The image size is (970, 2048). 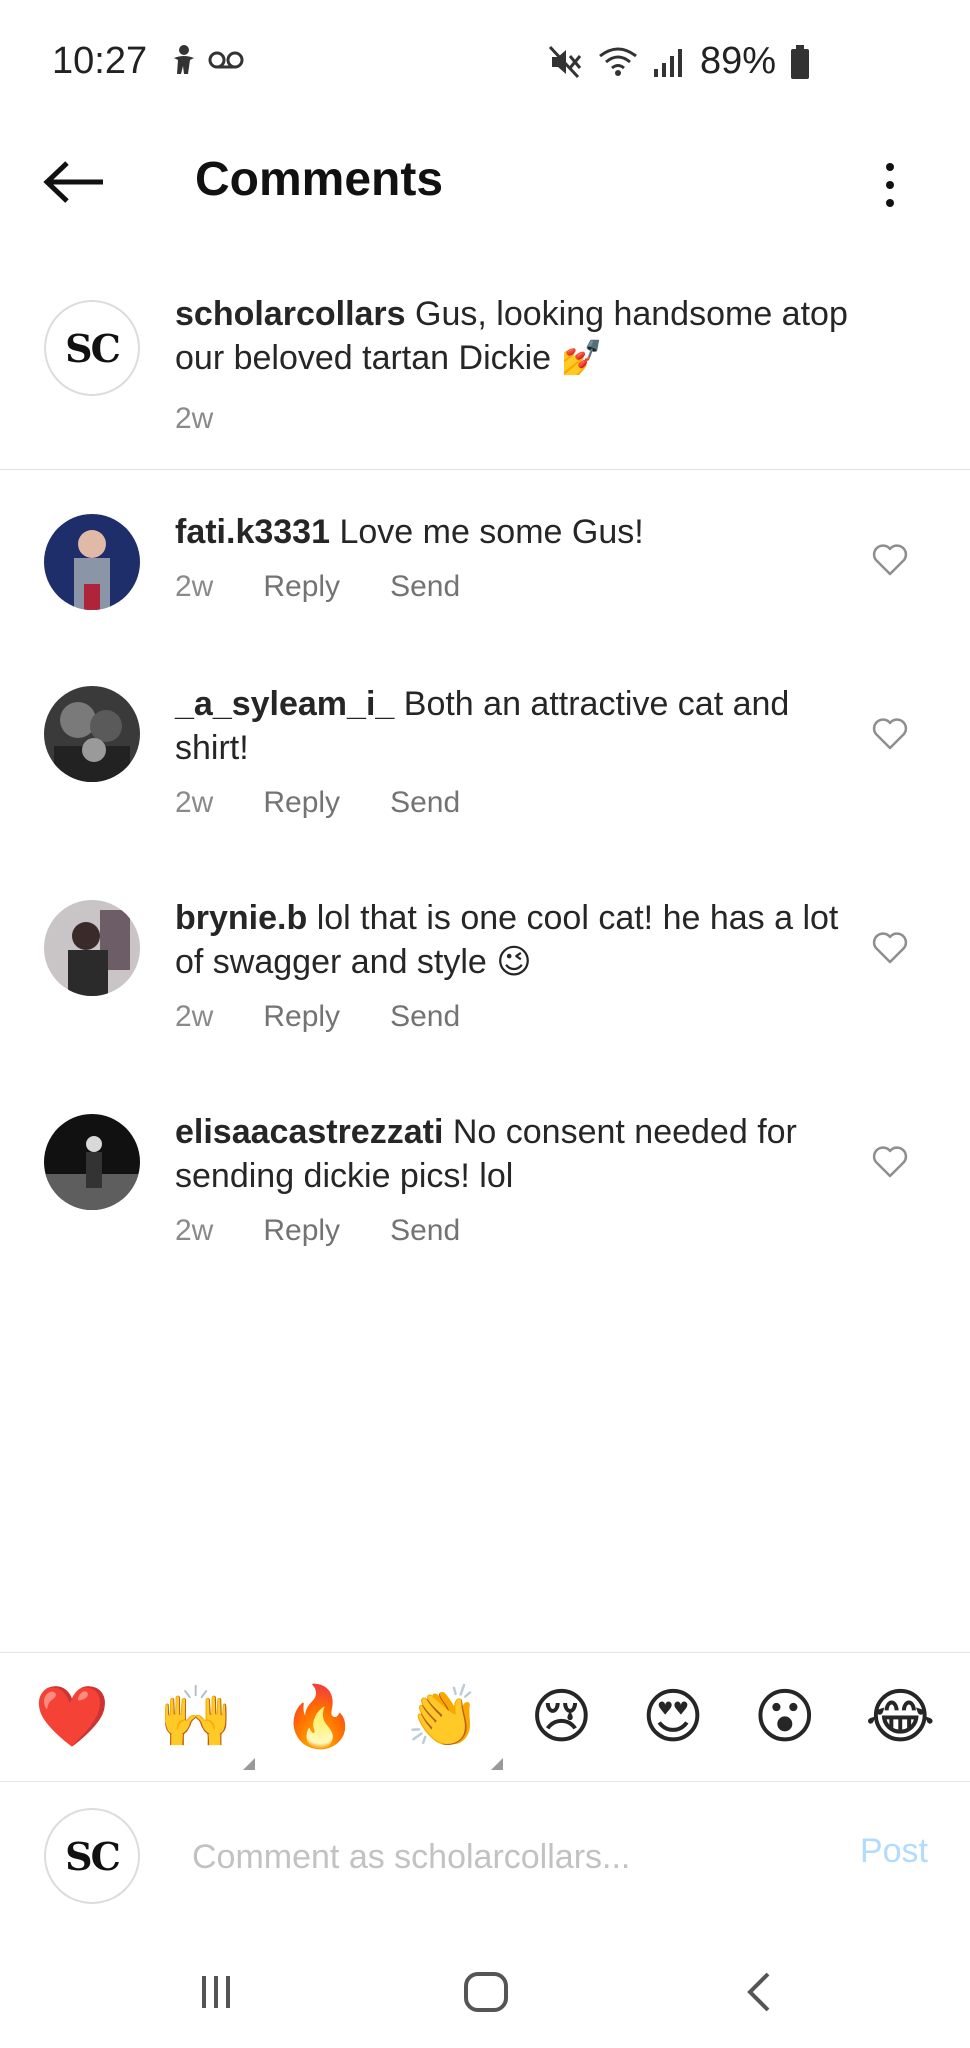 I want to click on recent-apps-icon, so click(x=216, y=1992).